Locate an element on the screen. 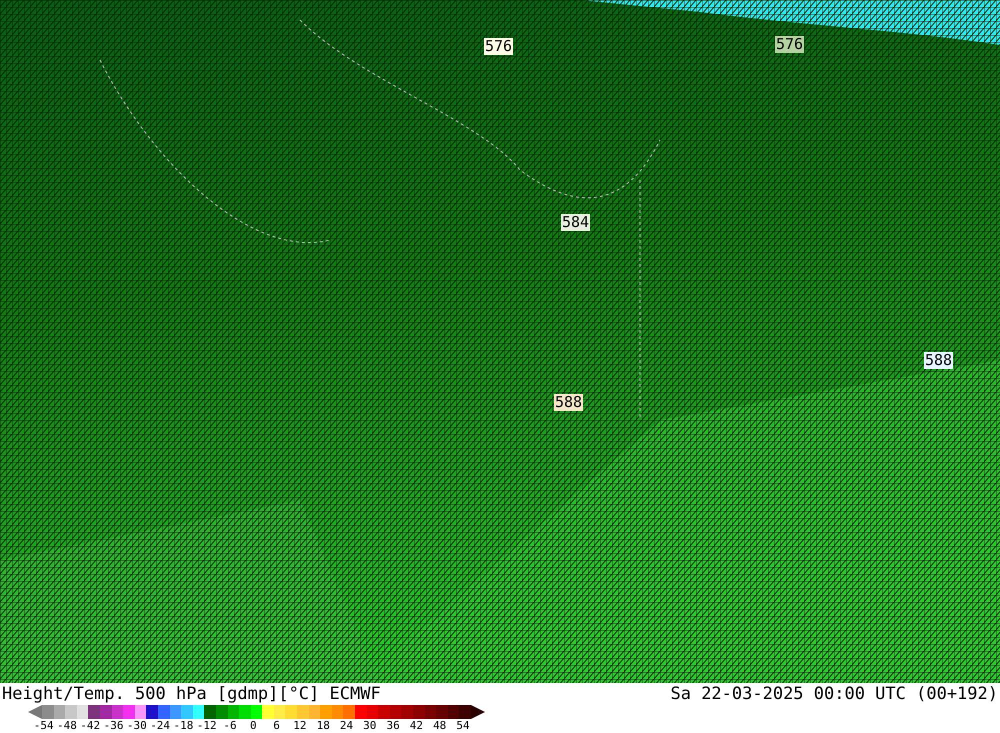 This screenshot has height=733, width=1000. tick-label: -54 is located at coordinates (43, 725).